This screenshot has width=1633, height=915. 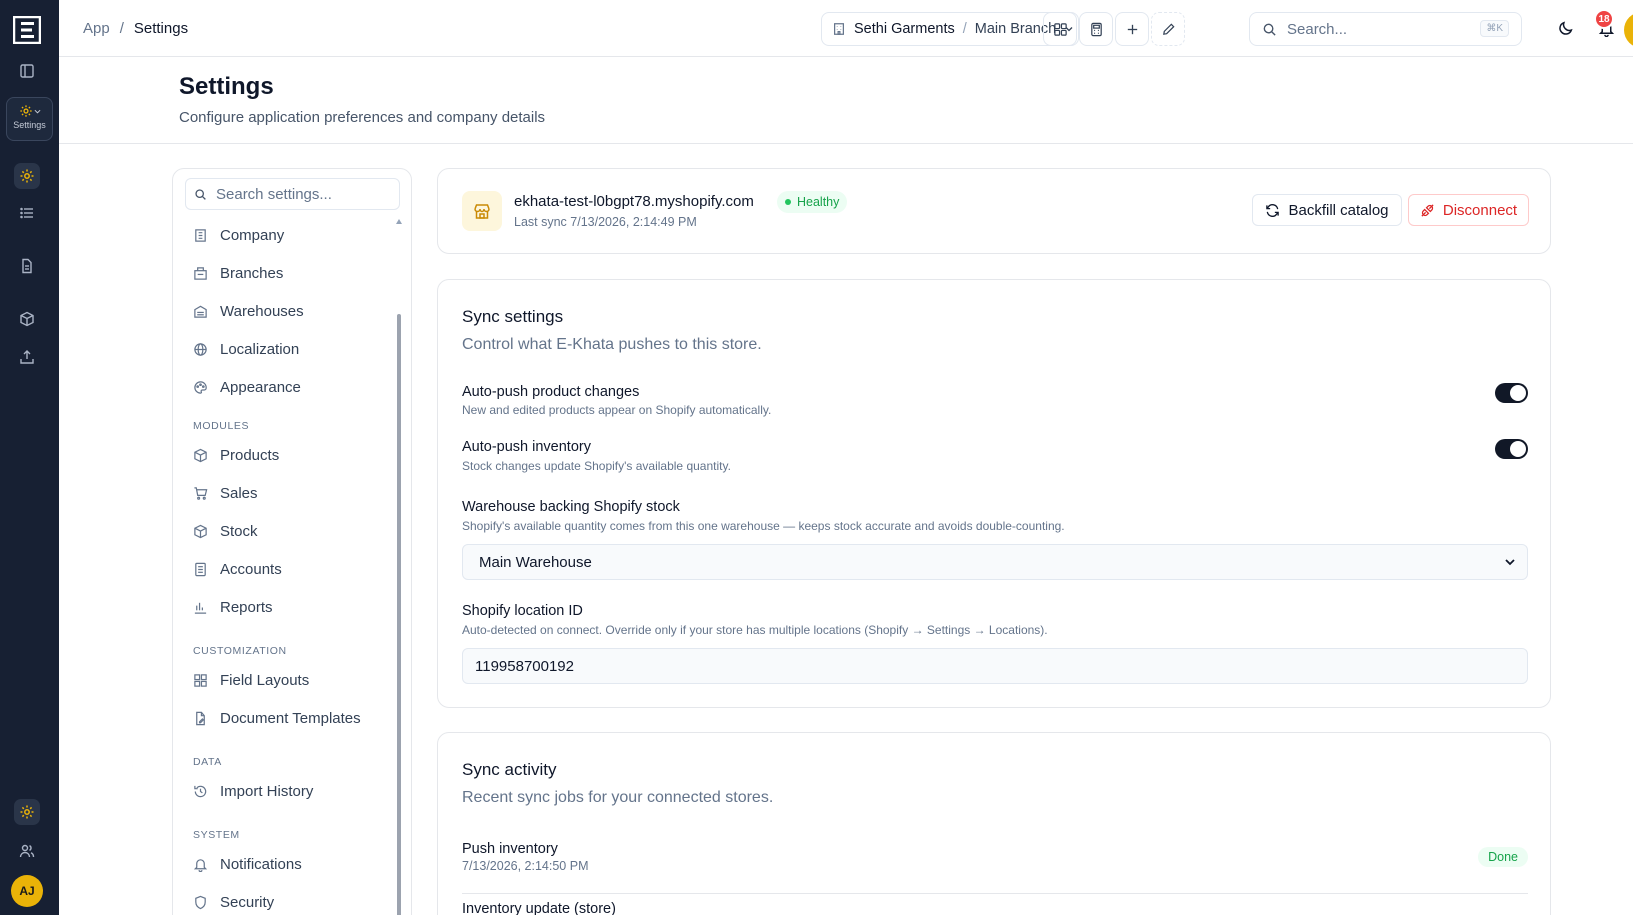 What do you see at coordinates (995, 666) in the screenshot?
I see `location-id-input: 119958700192` at bounding box center [995, 666].